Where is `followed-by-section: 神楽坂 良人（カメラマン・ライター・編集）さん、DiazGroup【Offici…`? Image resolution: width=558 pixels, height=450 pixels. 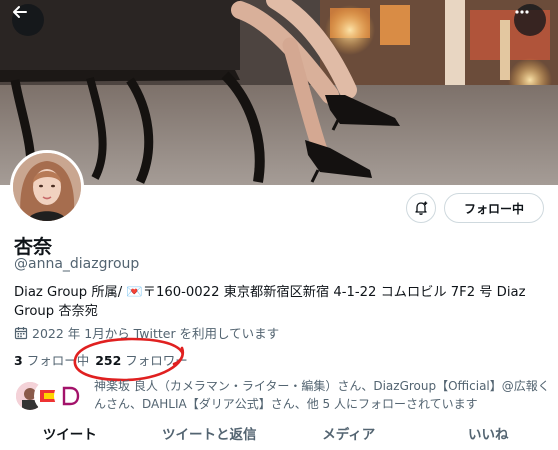
followed-by-section: 神楽坂 良人（カメラマン・ライター・編集）さん、DiazGroup【Offici… is located at coordinates (284, 395).